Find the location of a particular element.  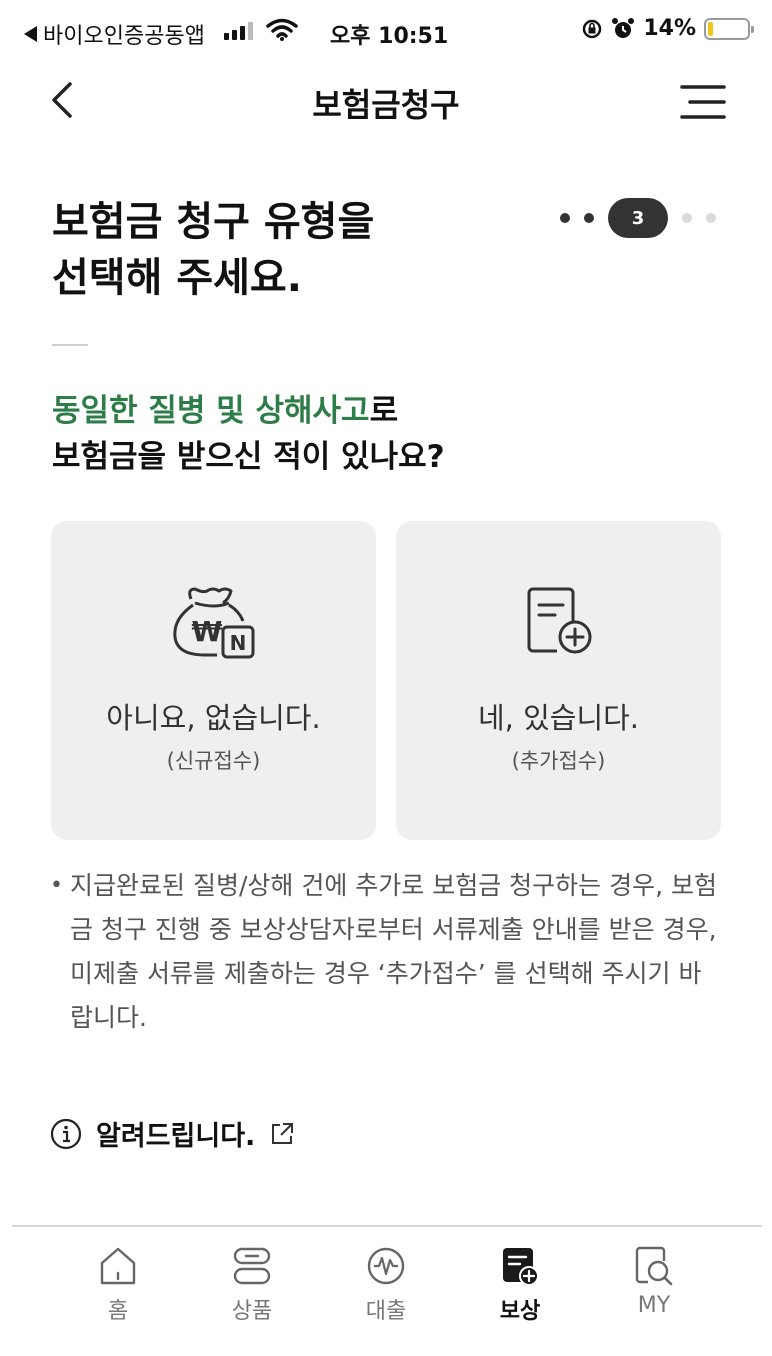

home-icon is located at coordinates (118, 1266).